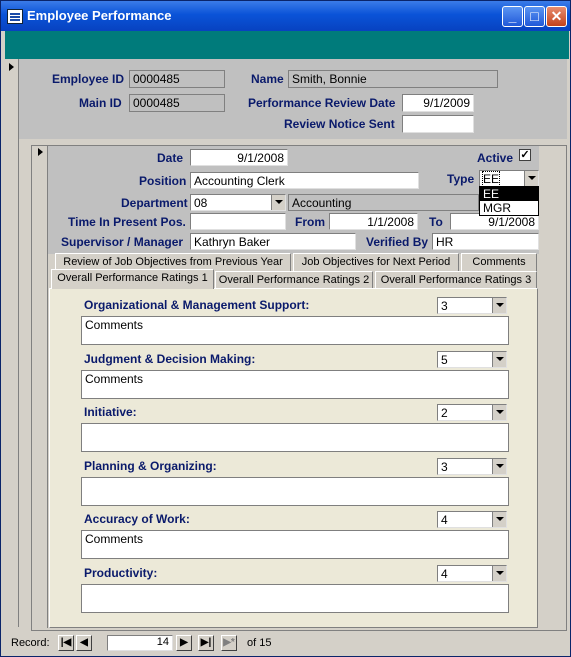 This screenshot has width=571, height=657. Describe the element at coordinates (177, 103) in the screenshot. I see `main-id-field: 0000485` at that location.